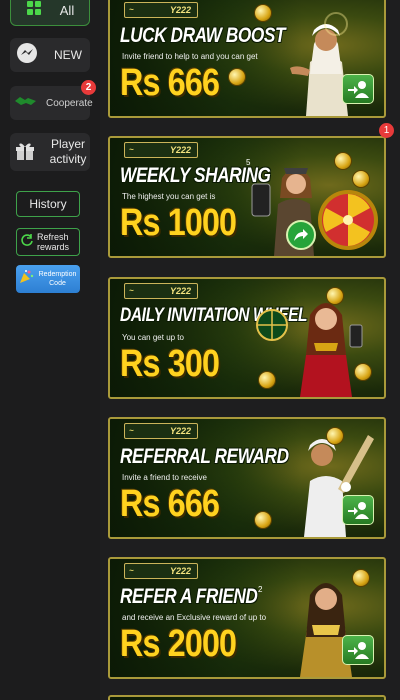 The image size is (400, 700). What do you see at coordinates (53, 242) in the screenshot?
I see `refresh-rewards-label: Refresh rewards` at bounding box center [53, 242].